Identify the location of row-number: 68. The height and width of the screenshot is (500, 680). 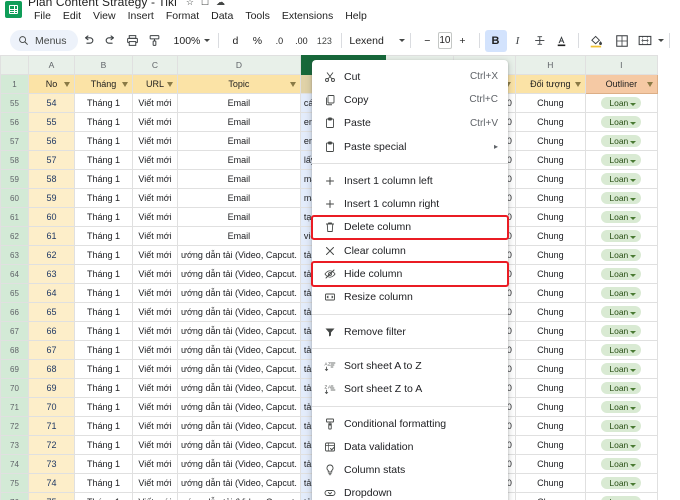
(14, 350).